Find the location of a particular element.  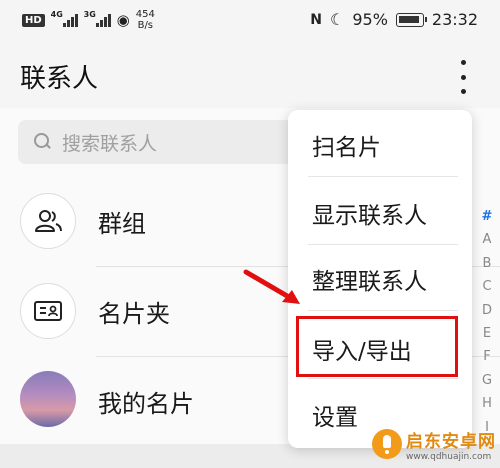

battery-percent: 95% is located at coordinates (370, 19).